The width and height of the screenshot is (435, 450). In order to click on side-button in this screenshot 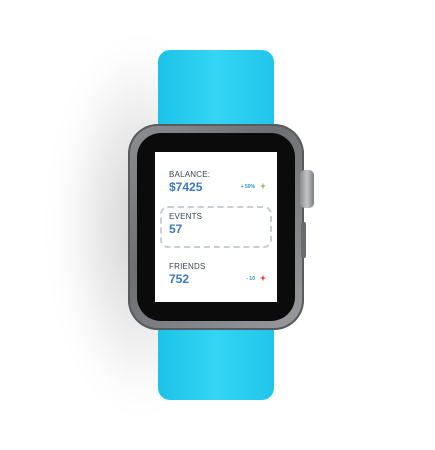, I will do `click(303, 240)`.